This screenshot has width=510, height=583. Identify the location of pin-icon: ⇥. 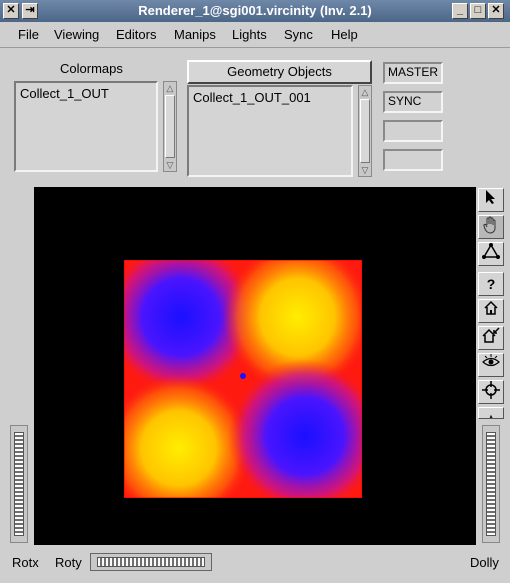
(30, 11).